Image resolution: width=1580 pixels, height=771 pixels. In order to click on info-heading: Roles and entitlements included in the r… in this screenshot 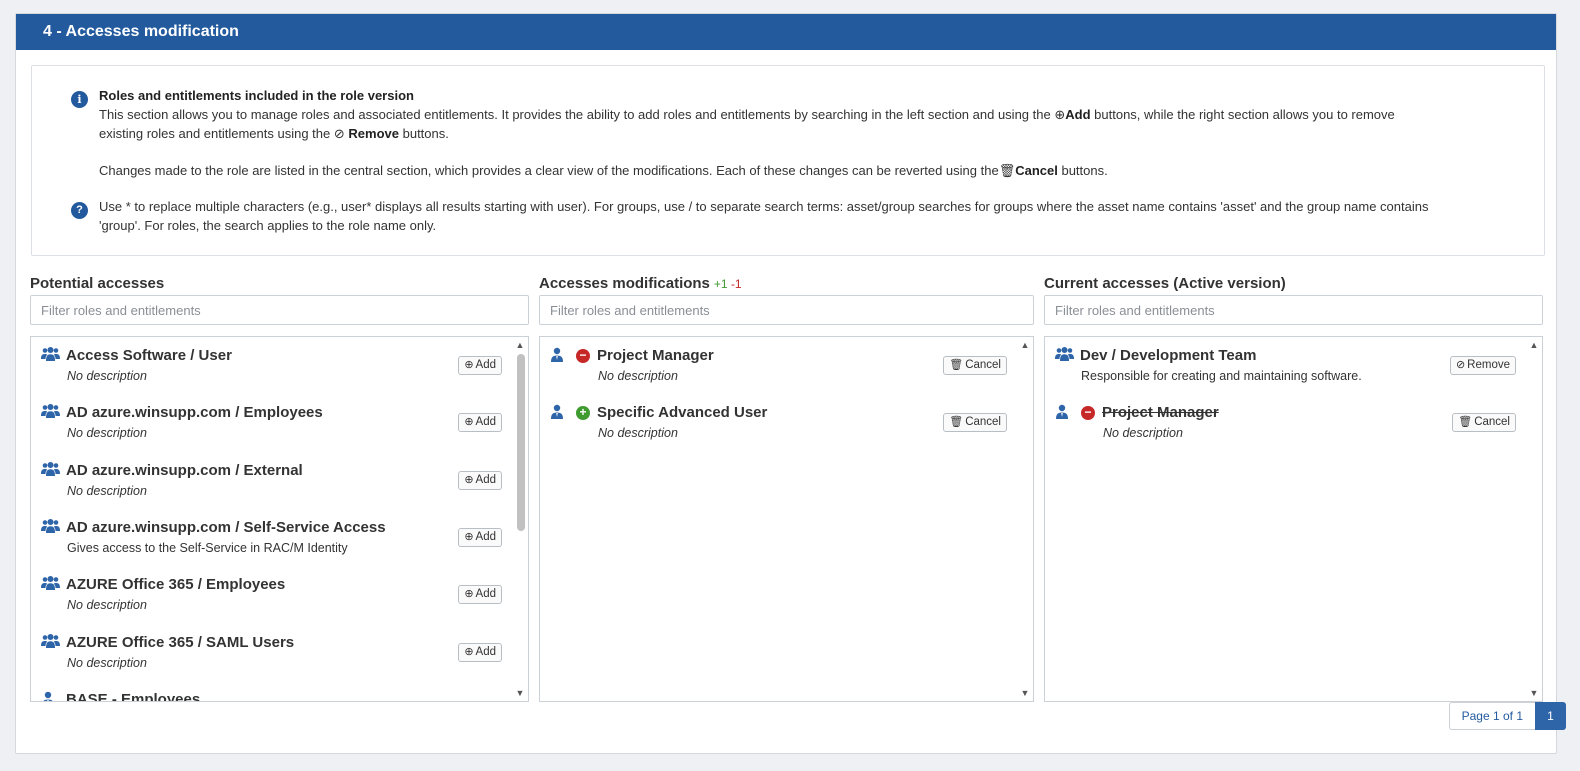, I will do `click(256, 95)`.